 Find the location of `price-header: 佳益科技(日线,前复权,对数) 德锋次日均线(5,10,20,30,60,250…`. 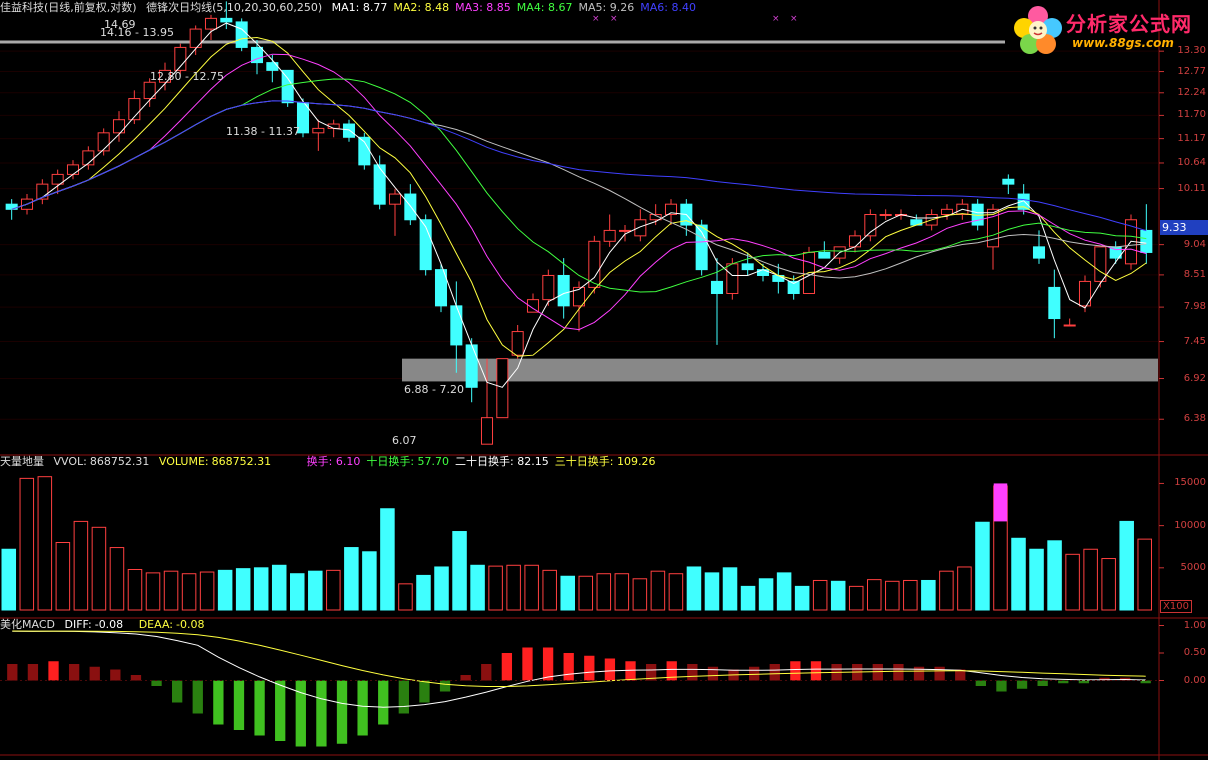

price-header: 佳益科技(日线,前复权,对数) 德锋次日均线(5,10,20,30,60,250… is located at coordinates (354, 8).